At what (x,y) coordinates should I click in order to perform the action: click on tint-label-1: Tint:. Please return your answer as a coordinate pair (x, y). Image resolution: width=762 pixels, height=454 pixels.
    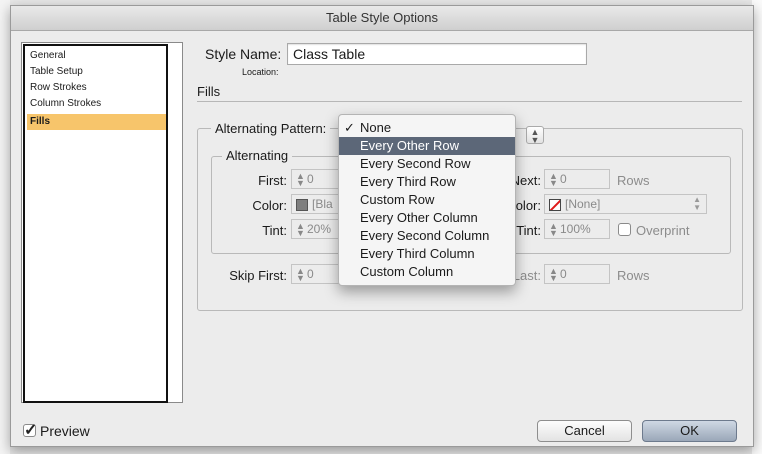
    Looking at the image, I should click on (274, 230).